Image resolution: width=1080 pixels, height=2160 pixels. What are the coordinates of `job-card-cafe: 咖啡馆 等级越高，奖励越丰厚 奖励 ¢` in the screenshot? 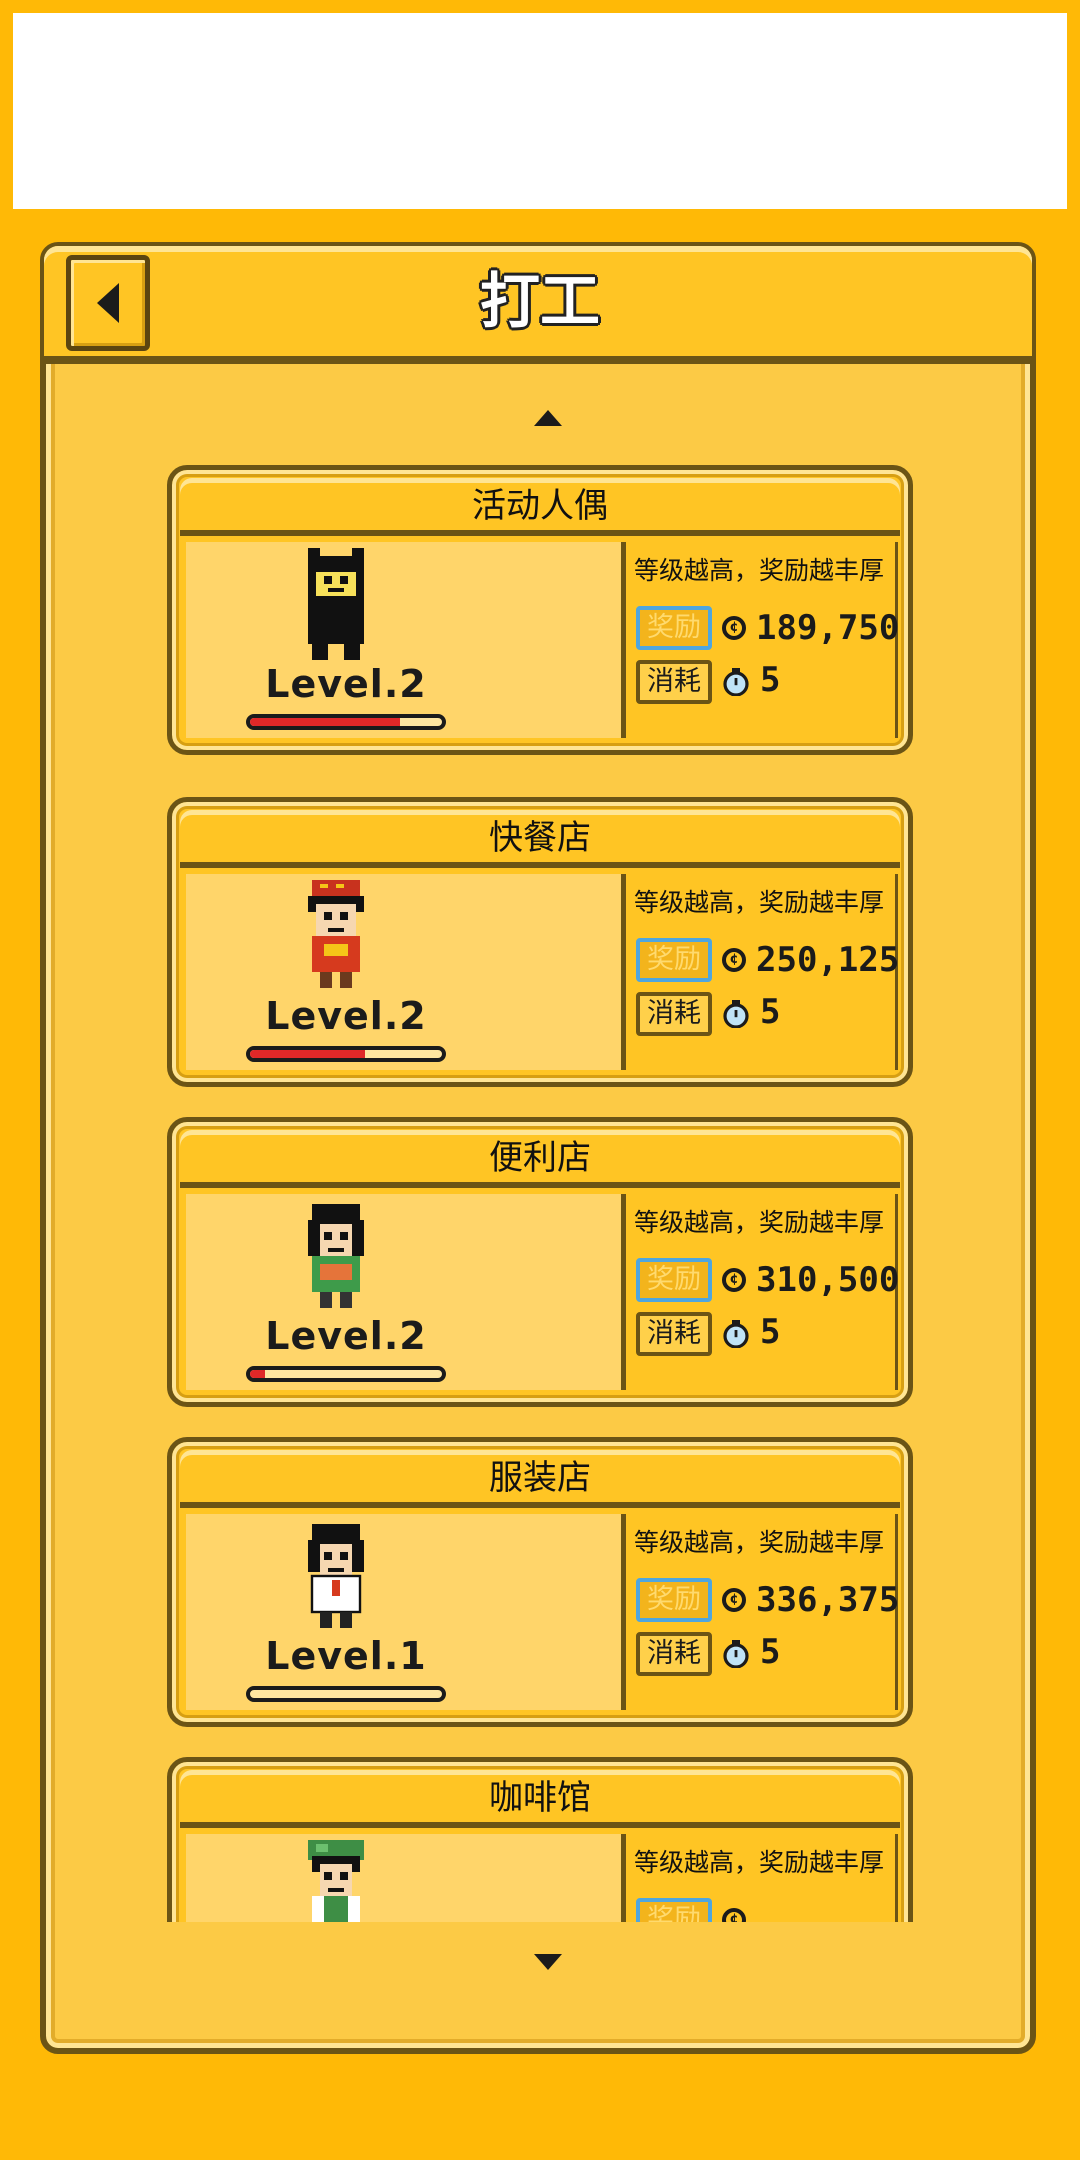 It's located at (540, 1839).